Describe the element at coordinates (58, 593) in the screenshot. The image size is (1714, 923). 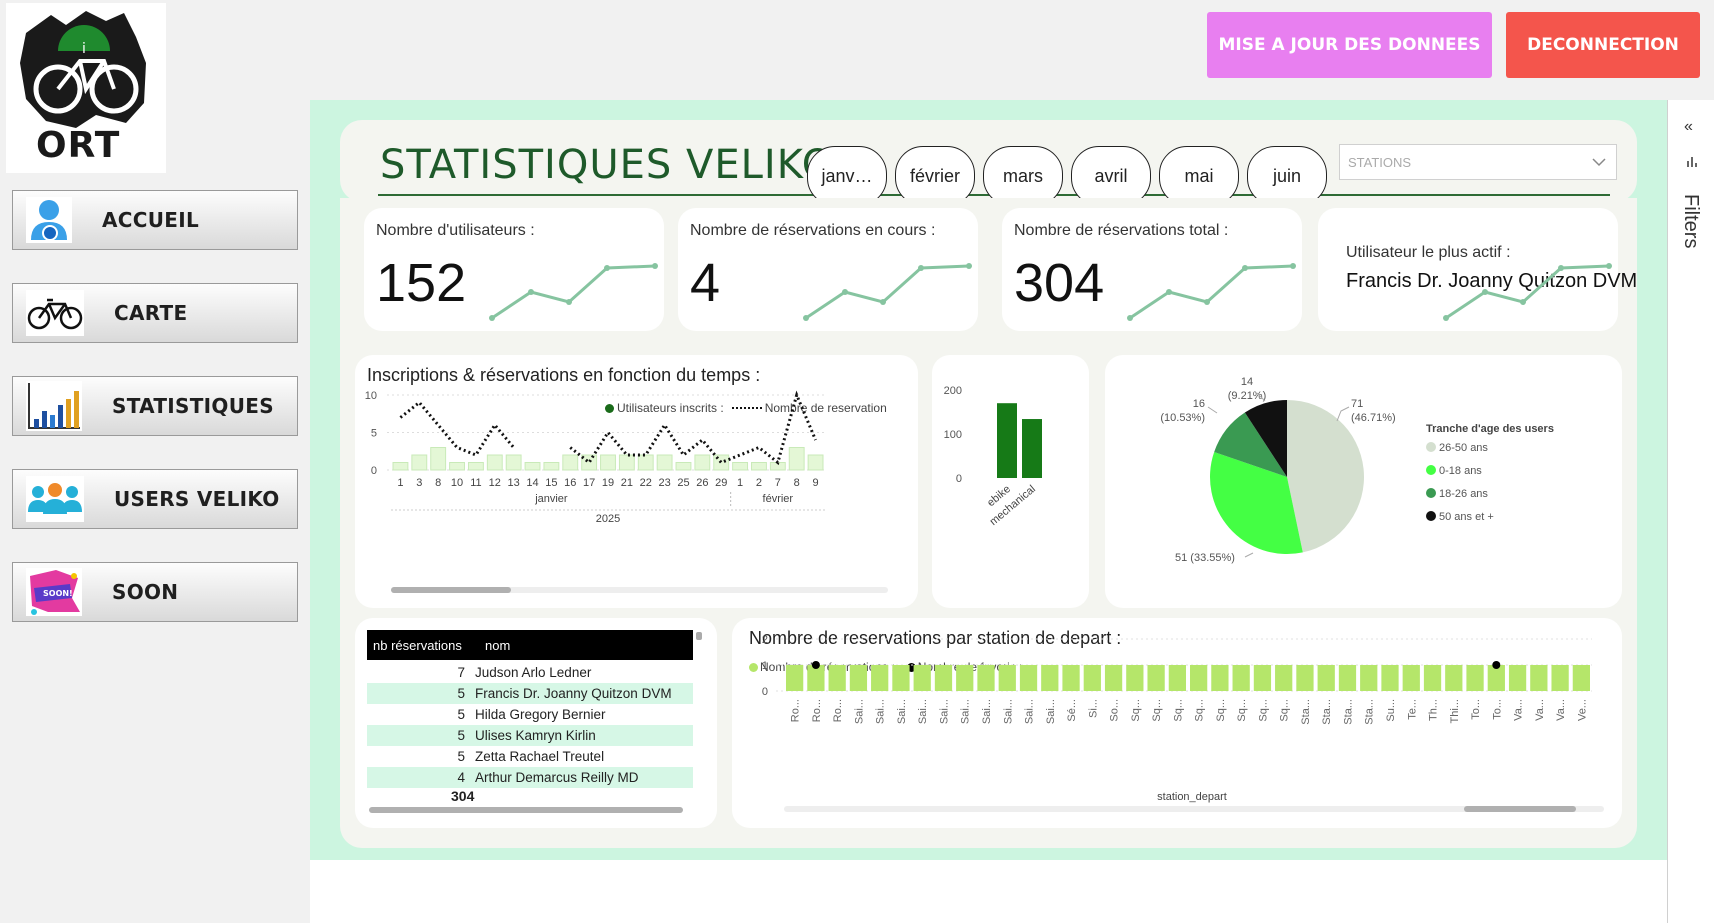
I see `soon-badge-text: SOON!` at that location.